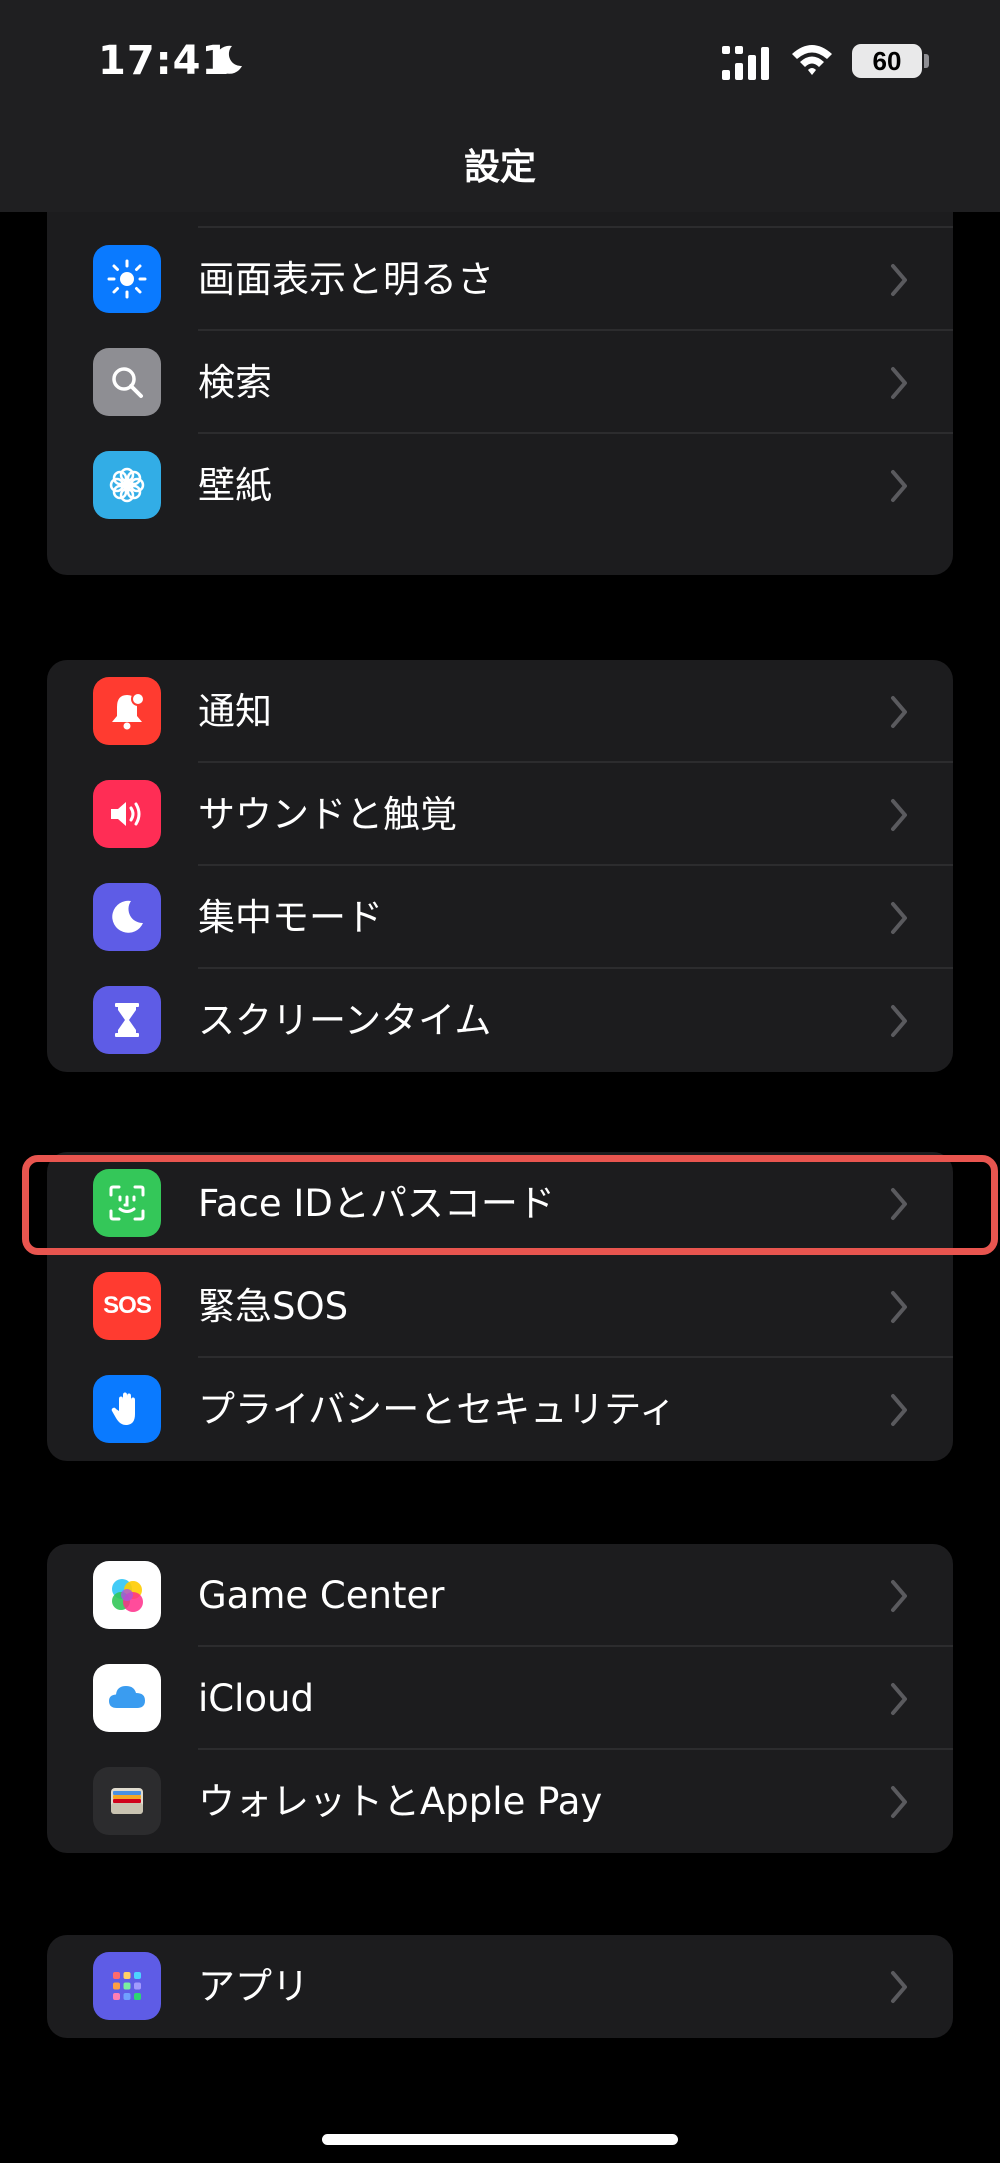  Describe the element at coordinates (127, 1409) in the screenshot. I see `hand-icon` at that location.